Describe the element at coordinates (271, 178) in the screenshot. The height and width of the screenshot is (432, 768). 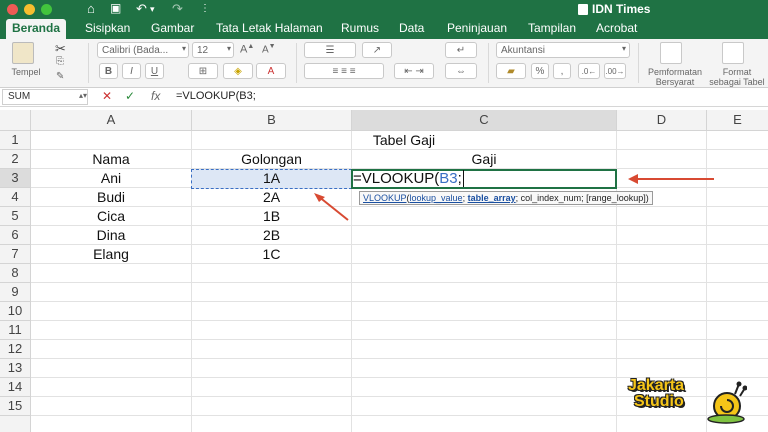
I see `table-cell: 1A` at that location.